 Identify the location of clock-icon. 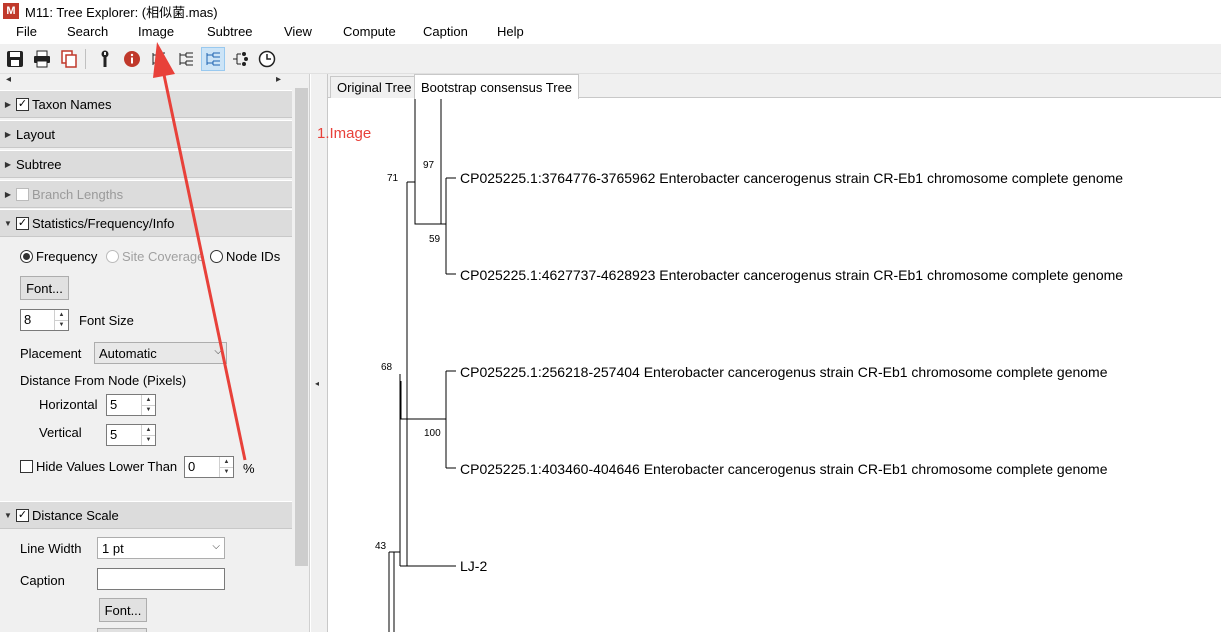
(267, 59).